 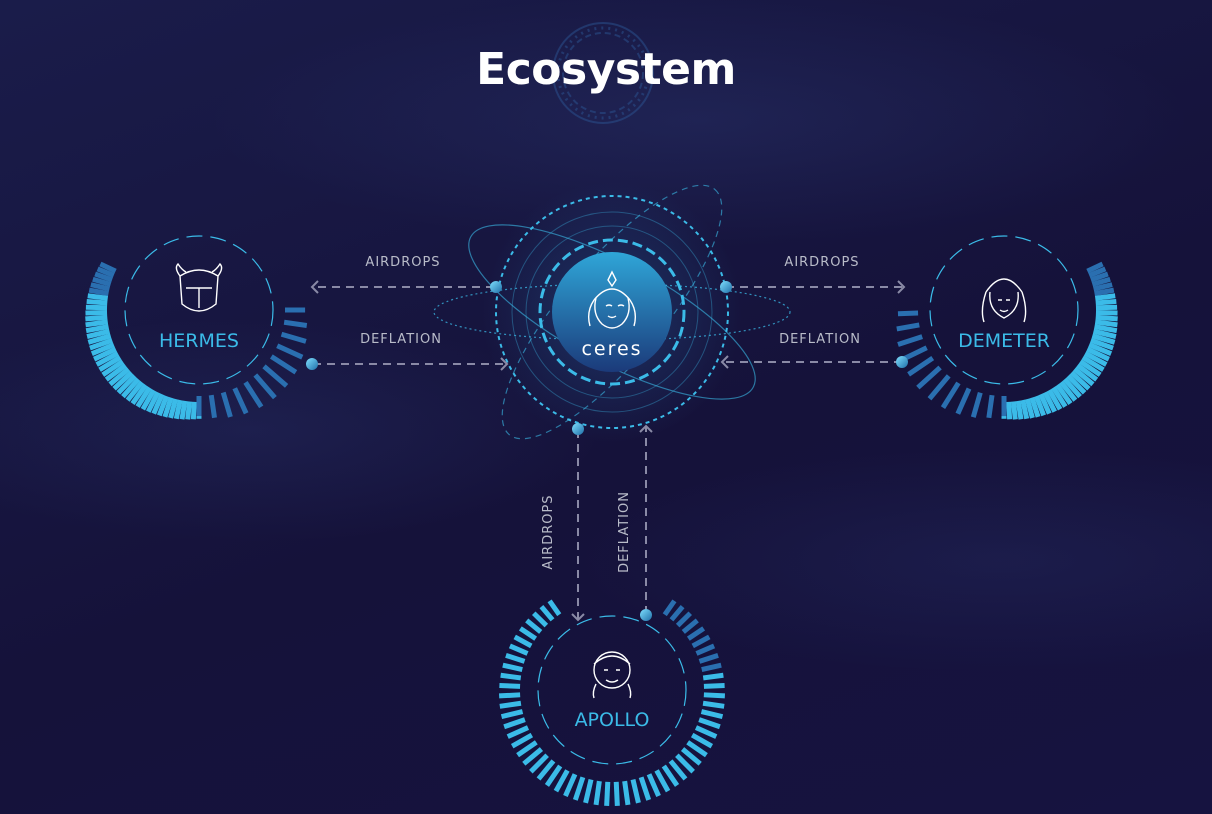 I want to click on winged-helmet-icon, so click(x=199, y=287).